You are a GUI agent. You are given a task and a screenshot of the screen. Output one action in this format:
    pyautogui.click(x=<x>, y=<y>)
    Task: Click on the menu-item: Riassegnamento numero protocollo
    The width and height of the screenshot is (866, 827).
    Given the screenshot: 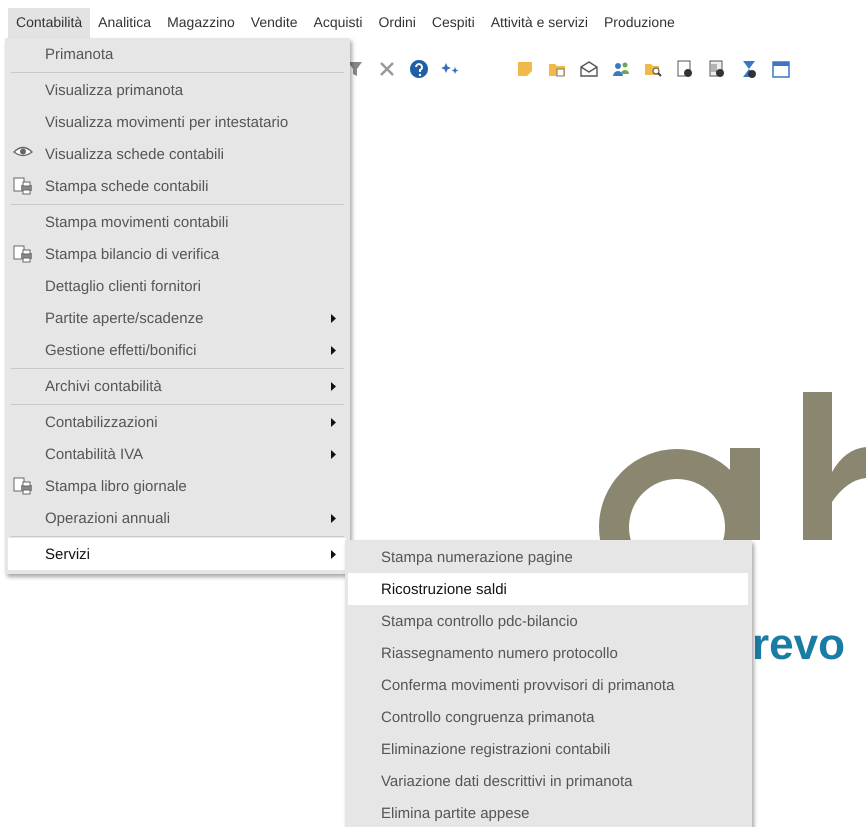 What is the action you would take?
    pyautogui.click(x=548, y=653)
    